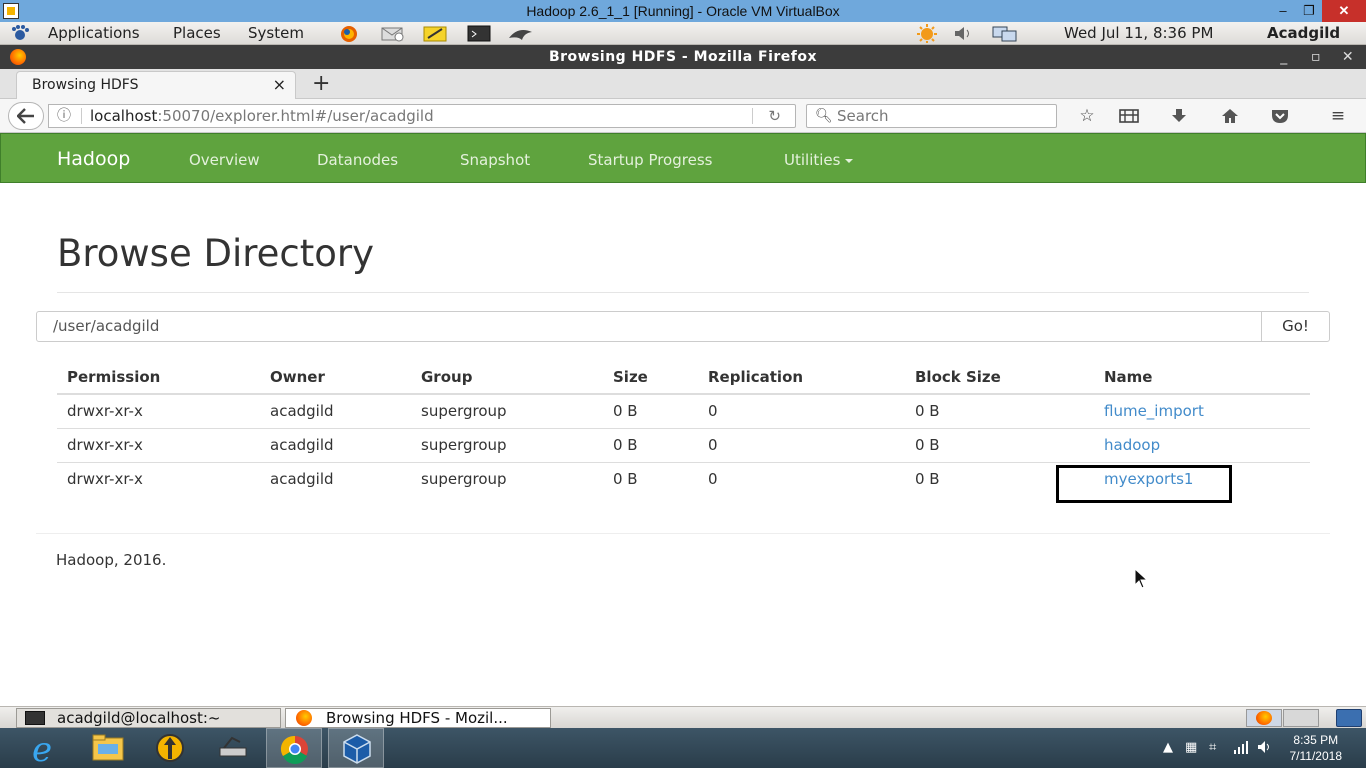 The image size is (1366, 768). I want to click on panel-user-name: Acadgild, so click(1303, 33).